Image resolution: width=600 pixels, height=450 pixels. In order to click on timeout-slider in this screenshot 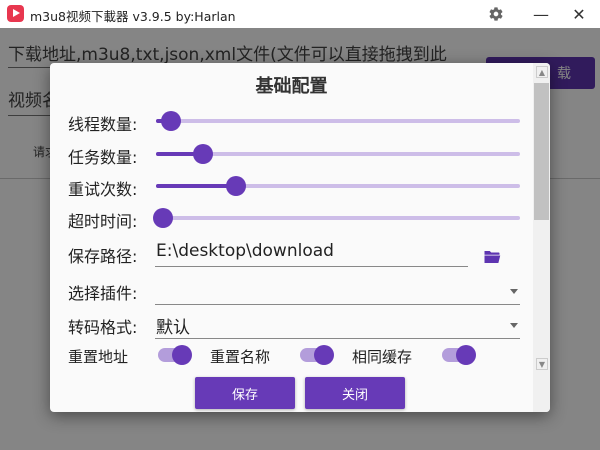, I will do `click(336, 218)`.